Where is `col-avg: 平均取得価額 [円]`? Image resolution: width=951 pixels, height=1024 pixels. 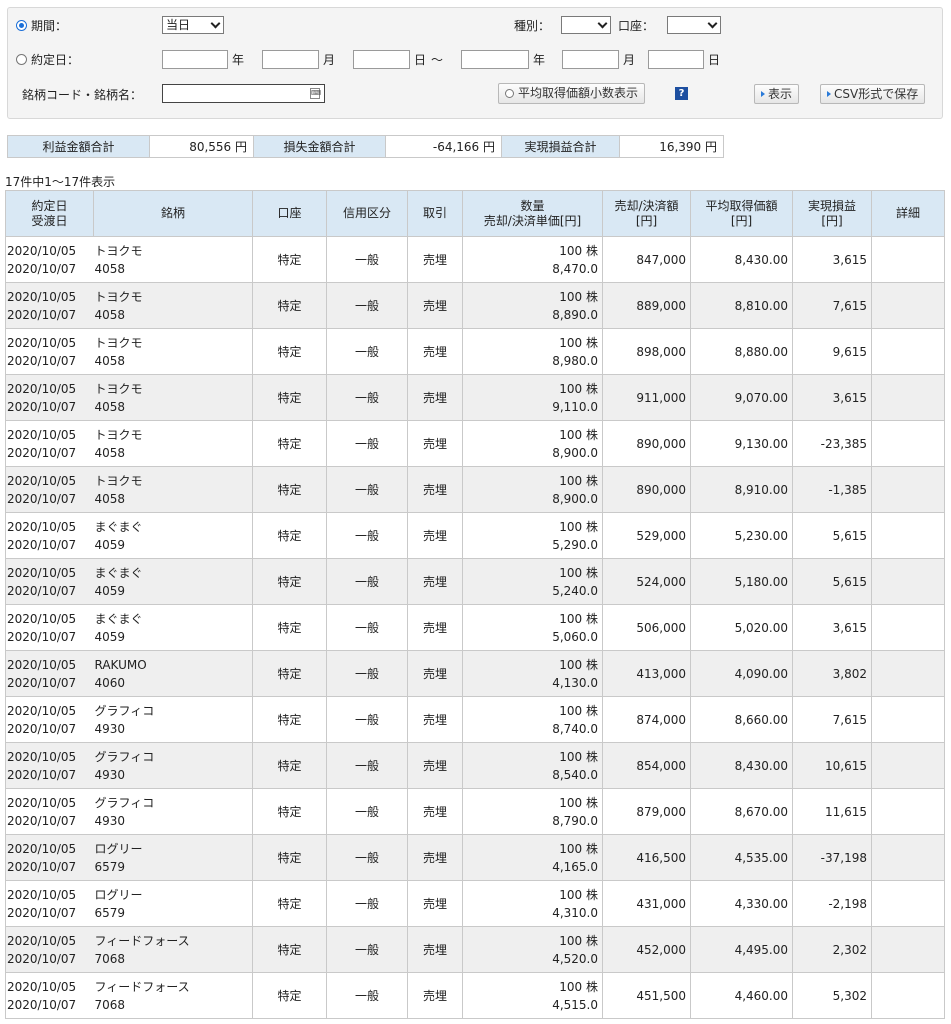 col-avg: 平均取得価額 [円] is located at coordinates (741, 213).